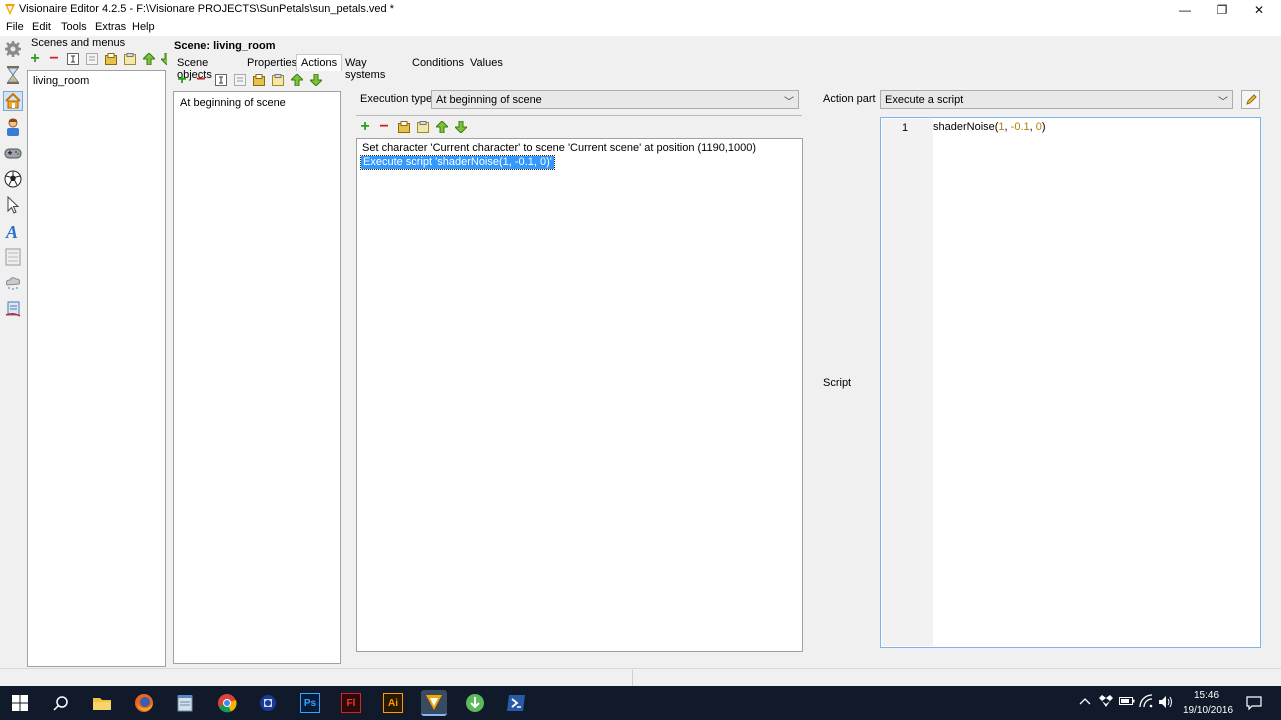  I want to click on illustrator-label: Ai, so click(393, 703).